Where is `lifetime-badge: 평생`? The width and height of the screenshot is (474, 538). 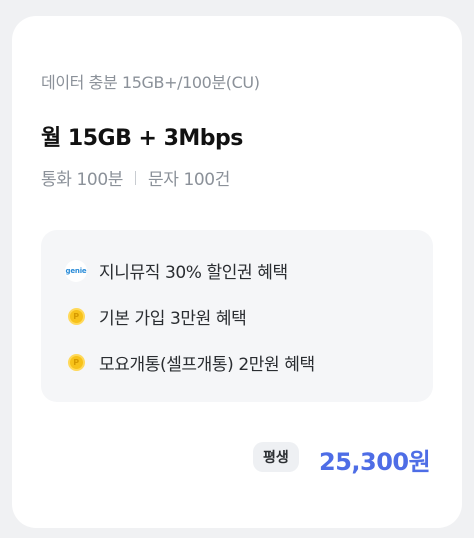 lifetime-badge: 평생 is located at coordinates (276, 457).